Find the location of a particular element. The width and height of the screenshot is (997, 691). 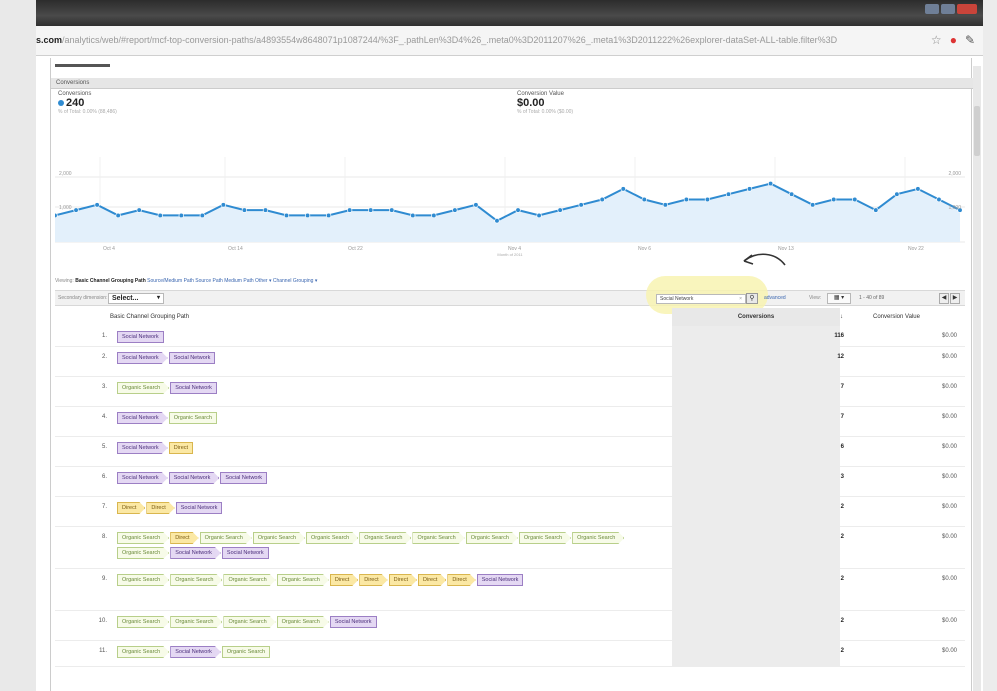

conversion-value: $0.00 is located at coordinates (949, 387).